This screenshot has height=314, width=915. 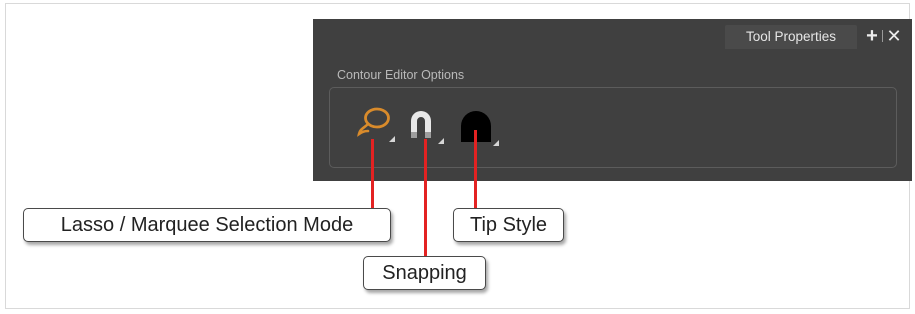 What do you see at coordinates (882, 36) in the screenshot?
I see `tab-separator` at bounding box center [882, 36].